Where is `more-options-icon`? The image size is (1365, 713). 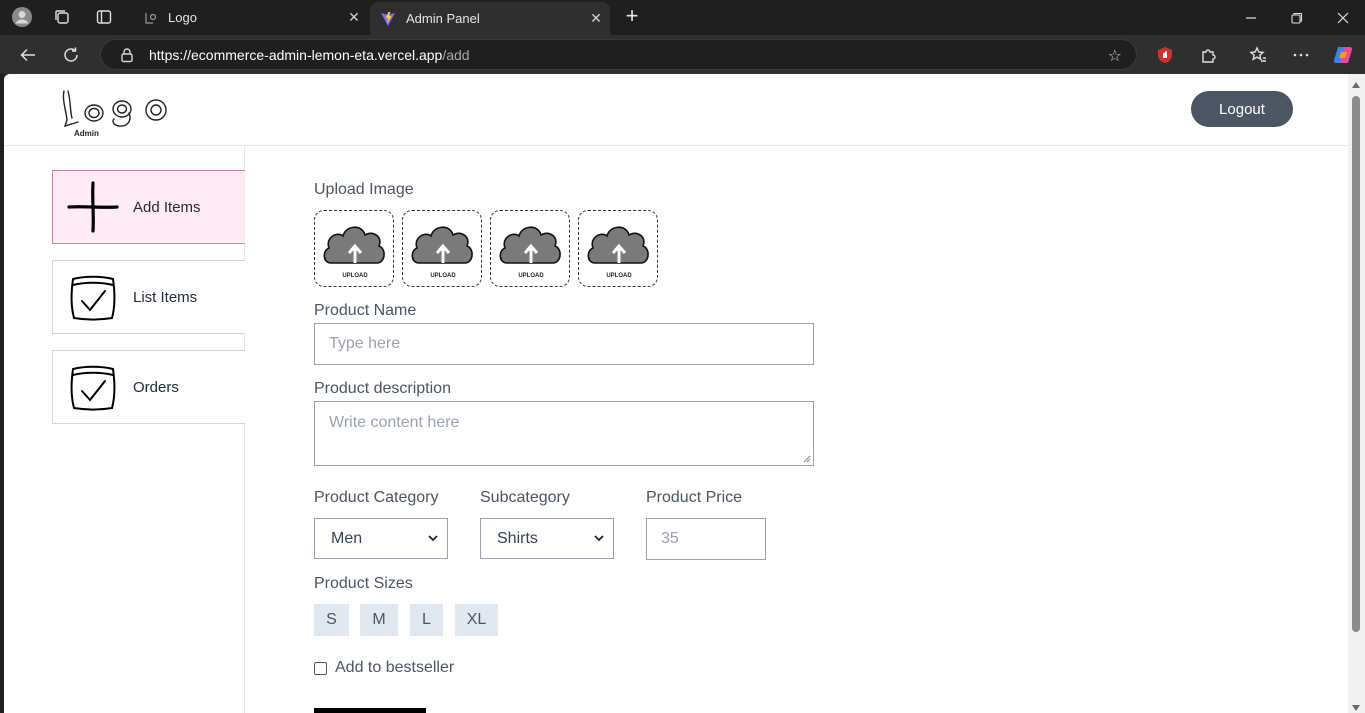
more-options-icon is located at coordinates (1301, 55).